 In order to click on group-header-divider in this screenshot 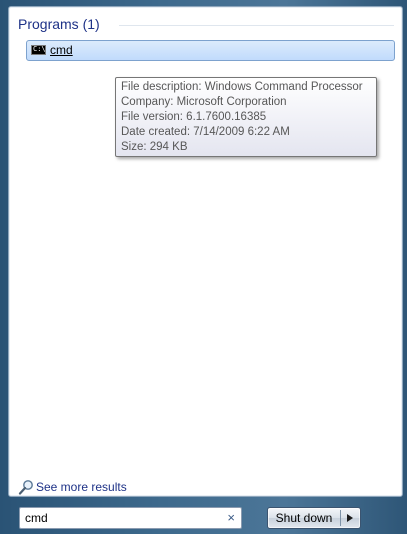, I will do `click(256, 25)`.